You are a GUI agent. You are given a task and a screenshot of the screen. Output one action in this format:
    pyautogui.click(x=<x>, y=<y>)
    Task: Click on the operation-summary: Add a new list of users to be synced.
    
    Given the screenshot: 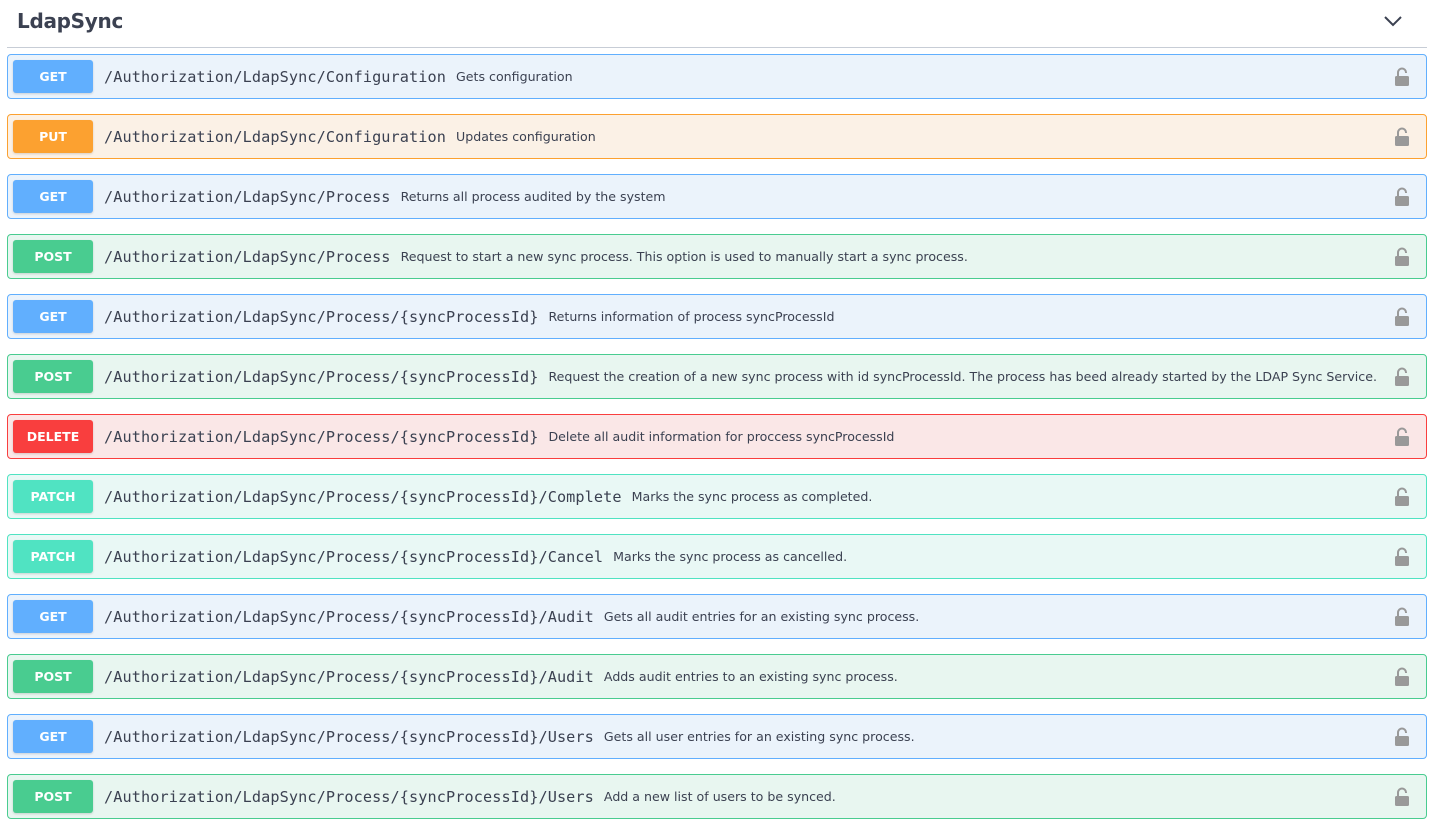 What is the action you would take?
    pyautogui.click(x=719, y=796)
    